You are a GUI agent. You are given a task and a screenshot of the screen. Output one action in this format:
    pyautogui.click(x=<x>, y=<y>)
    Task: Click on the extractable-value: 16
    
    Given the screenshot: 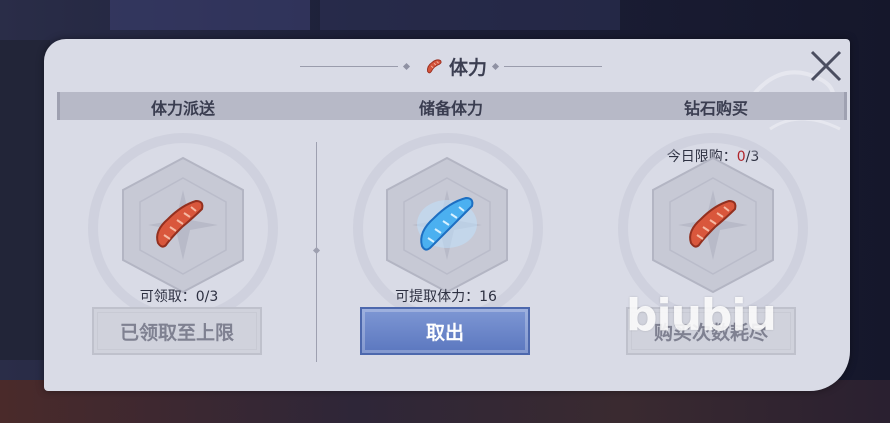 What is the action you would take?
    pyautogui.click(x=488, y=297)
    